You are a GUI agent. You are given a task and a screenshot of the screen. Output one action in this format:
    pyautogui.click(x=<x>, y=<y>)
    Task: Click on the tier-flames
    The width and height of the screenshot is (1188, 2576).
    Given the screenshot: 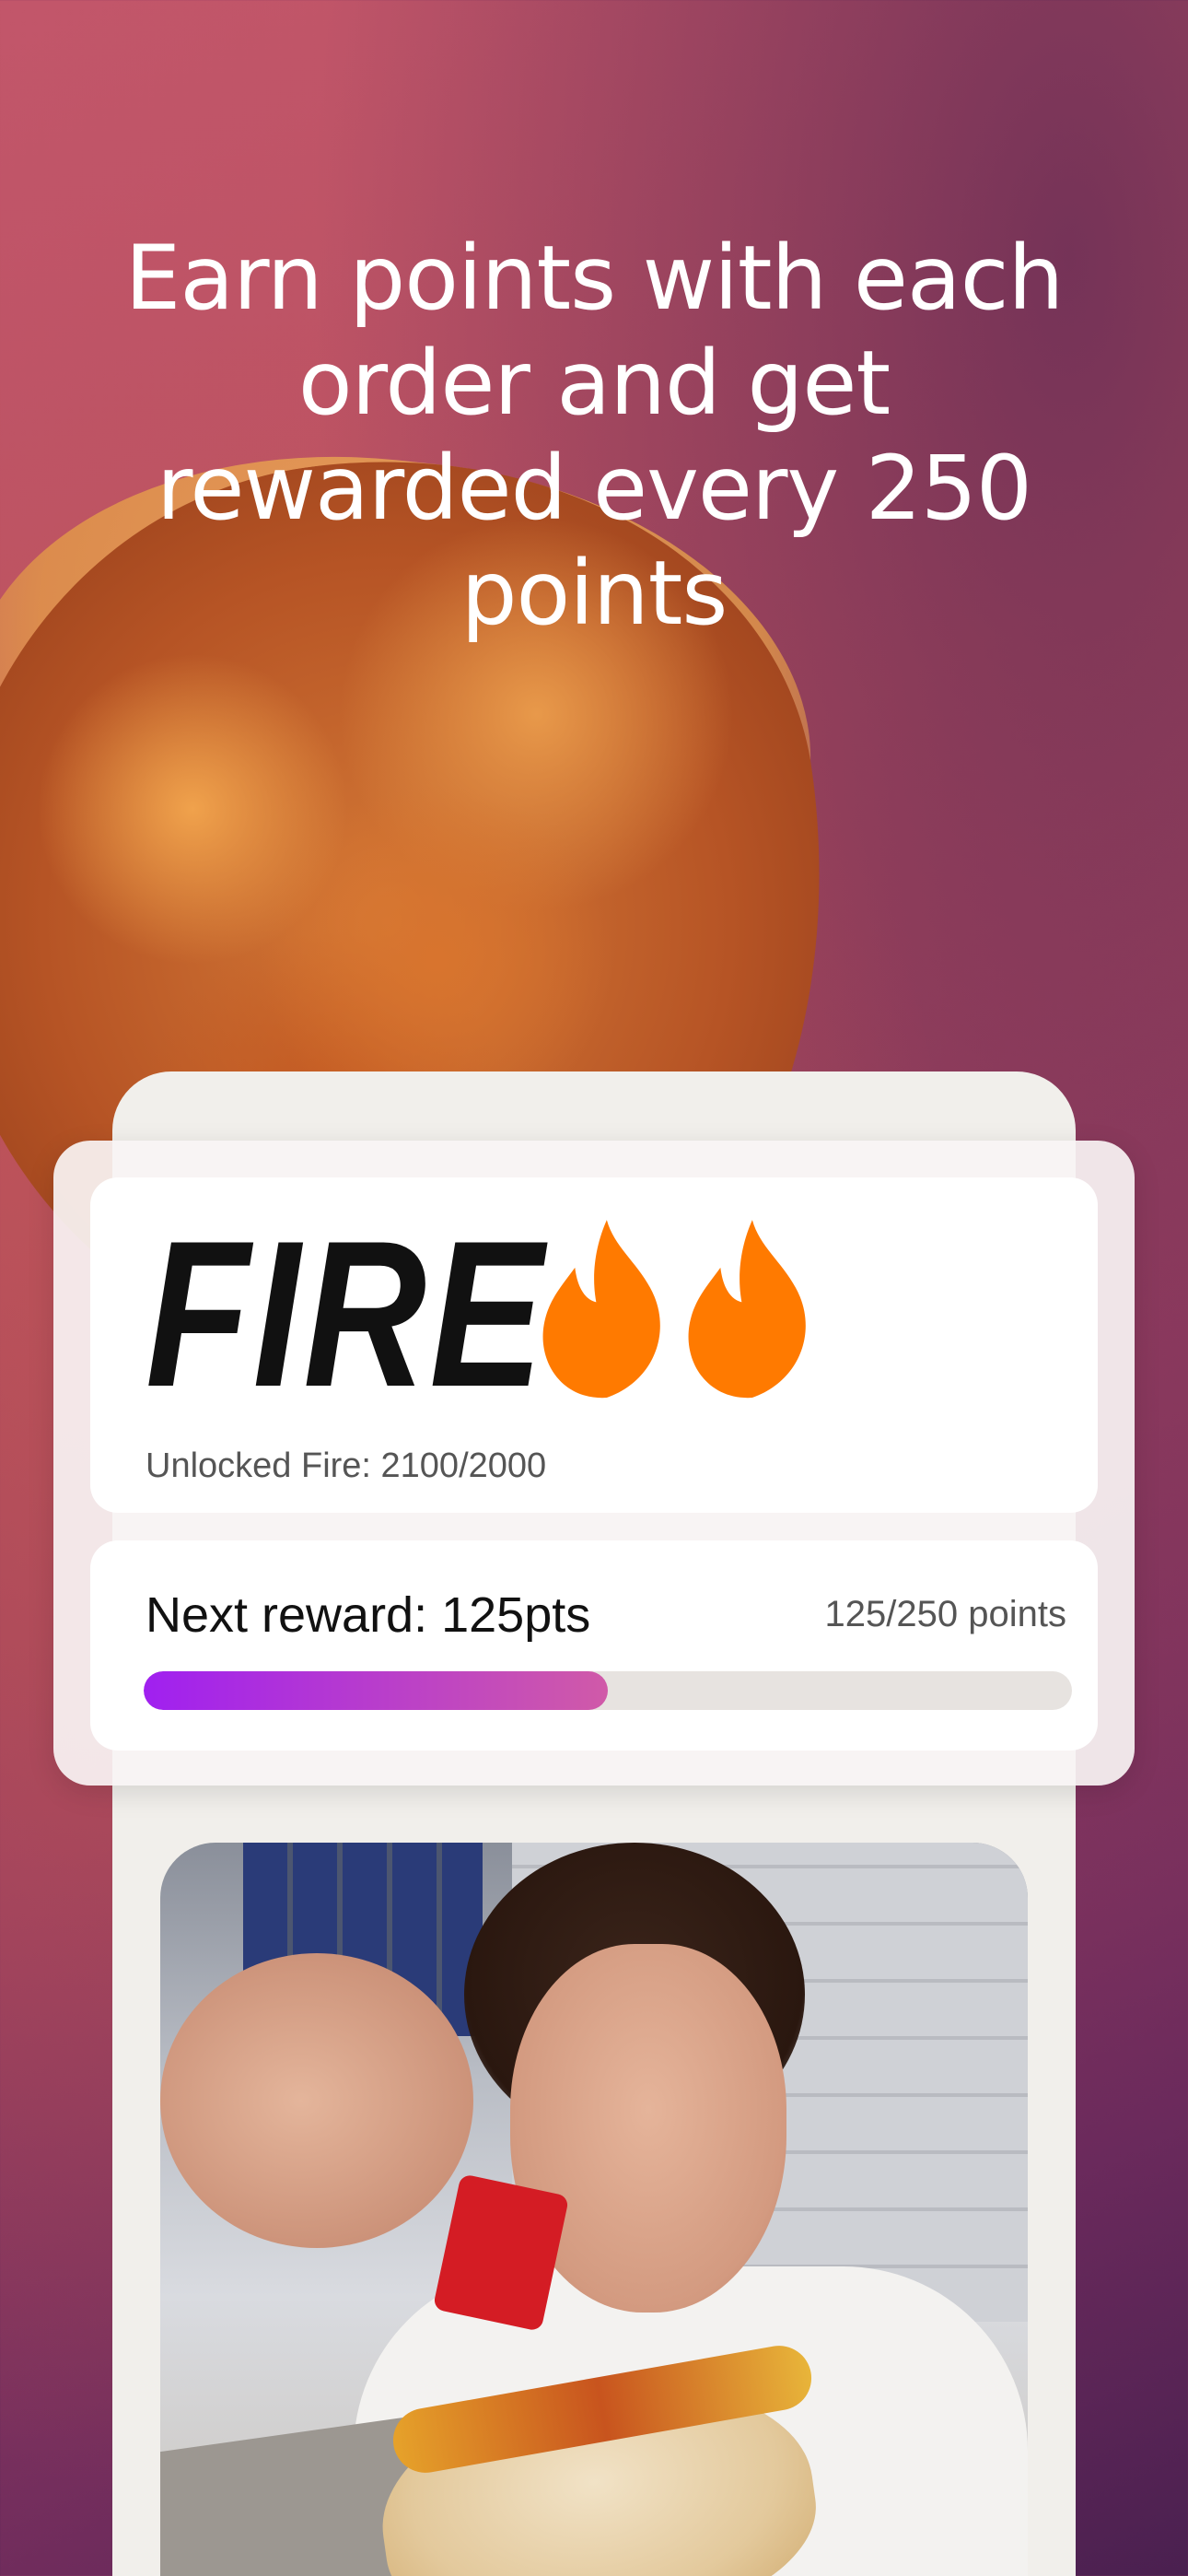 What is the action you would take?
    pyautogui.click(x=677, y=1310)
    